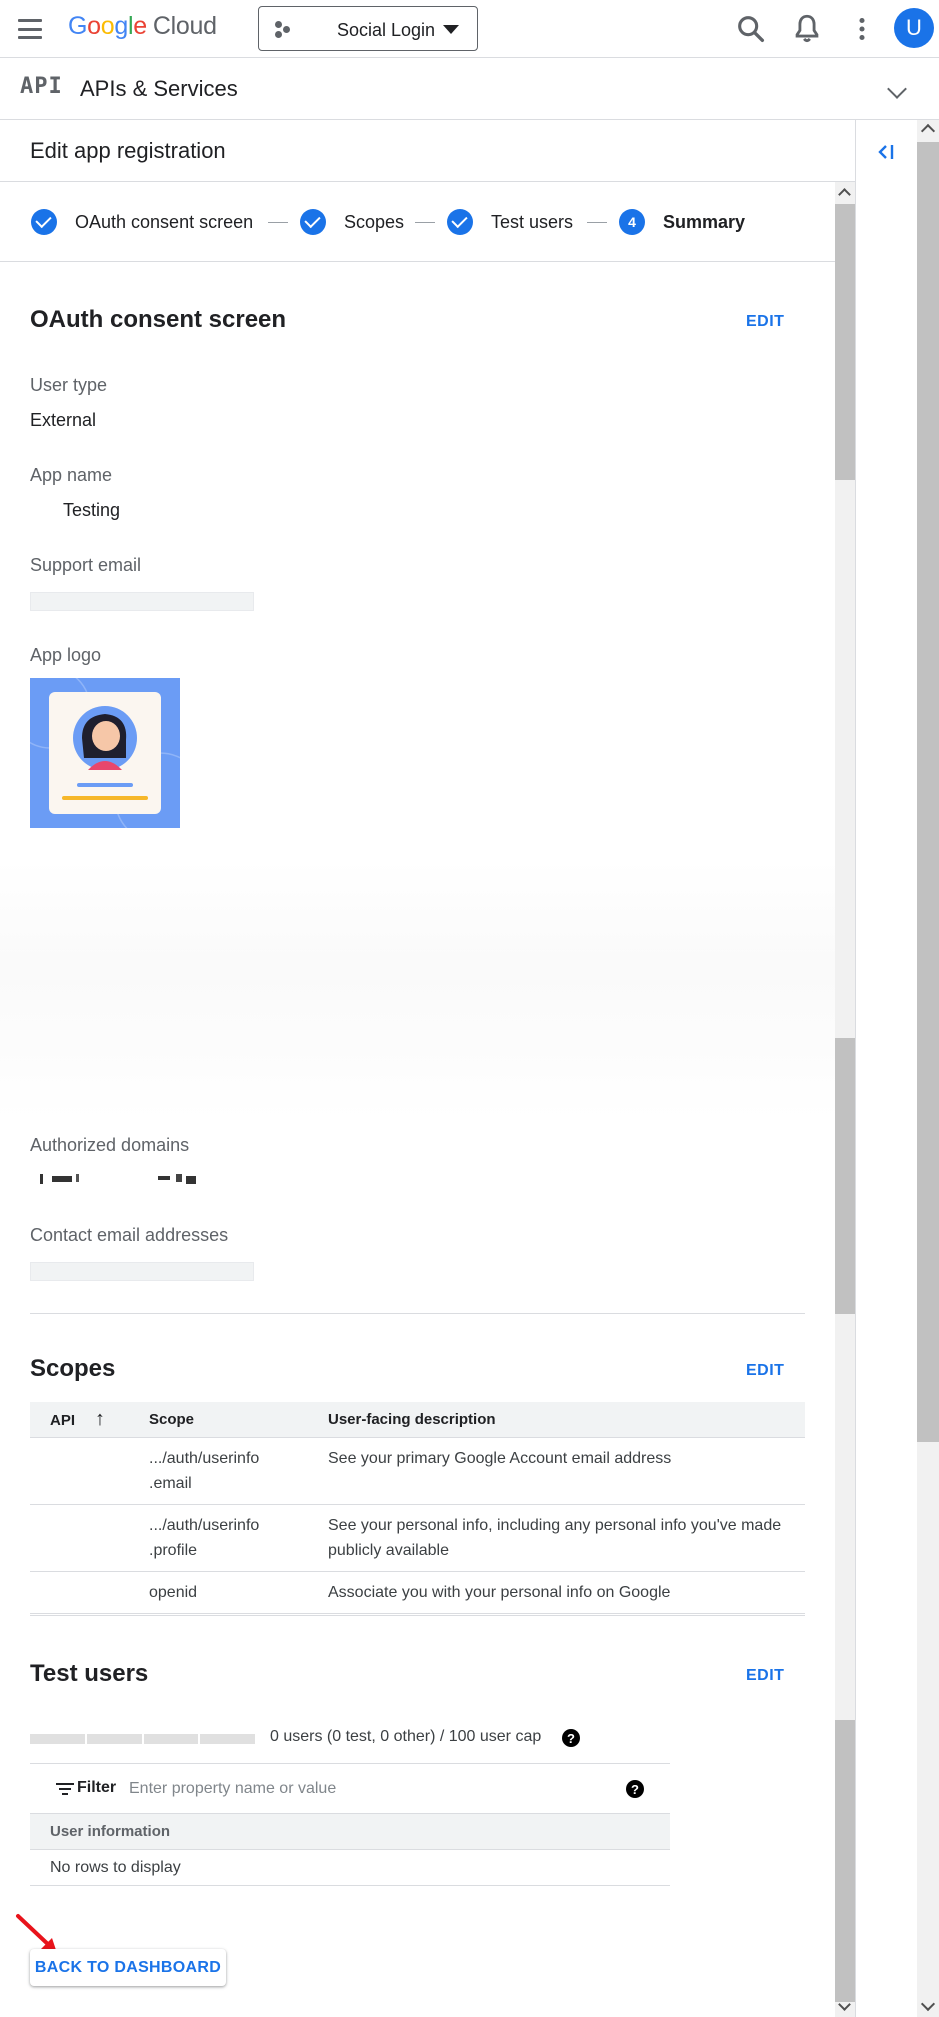 The width and height of the screenshot is (939, 2017). Describe the element at coordinates (158, 319) in the screenshot. I see `consent-heading: OAuth consent screen` at that location.